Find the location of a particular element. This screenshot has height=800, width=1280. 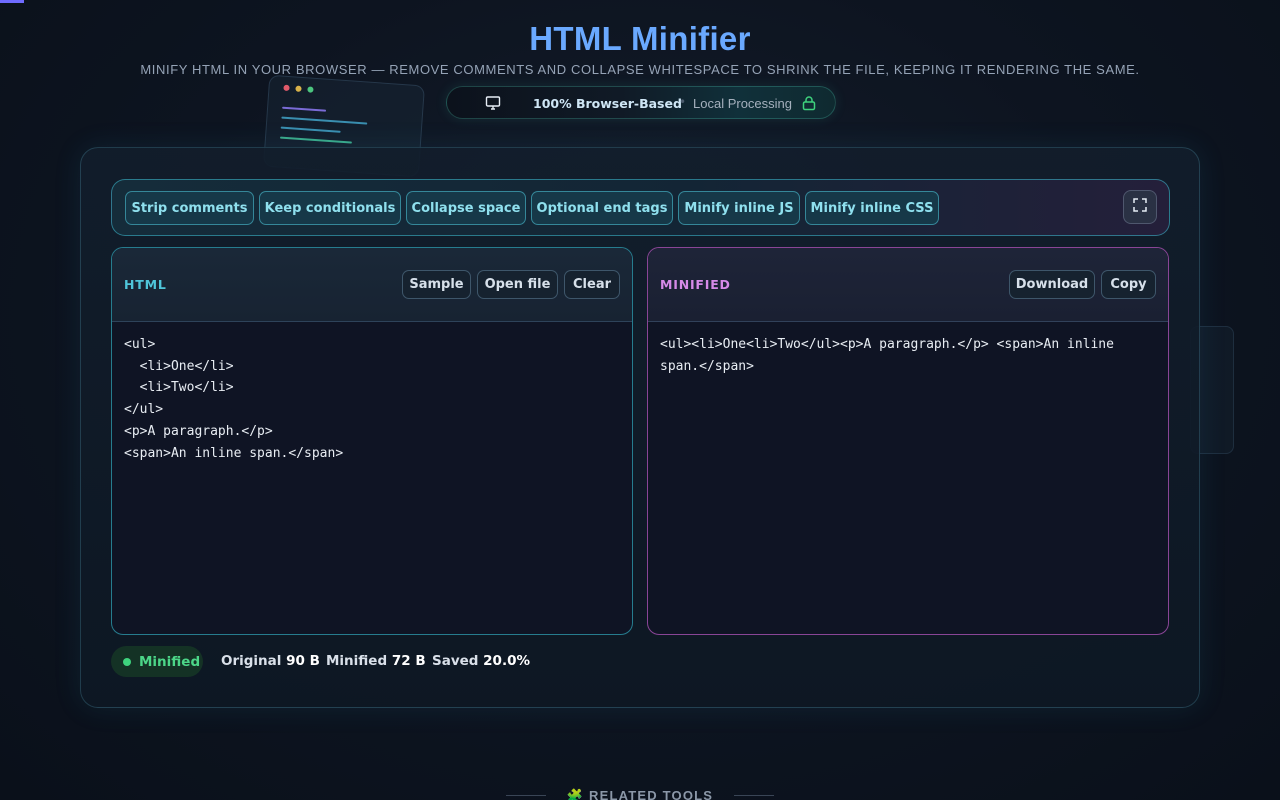

minified-size: Minified 72 B is located at coordinates (376, 661).